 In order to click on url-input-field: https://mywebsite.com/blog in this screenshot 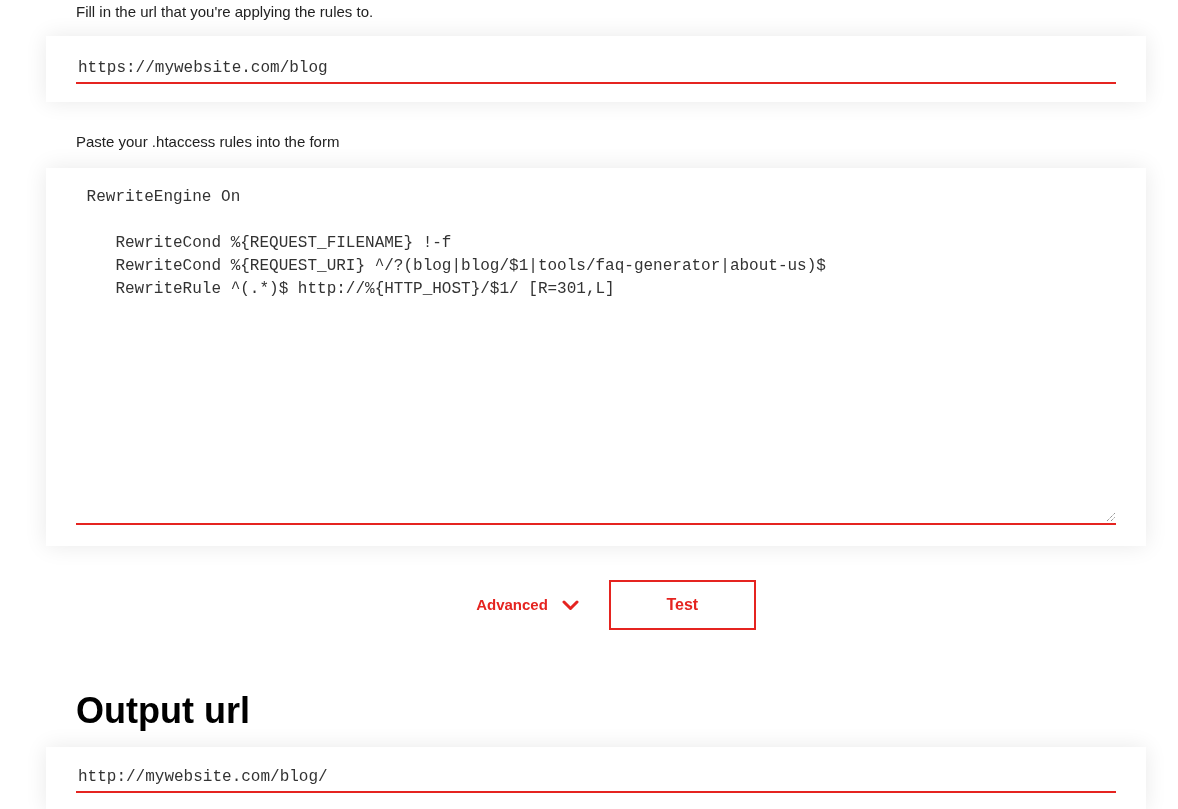, I will do `click(596, 69)`.